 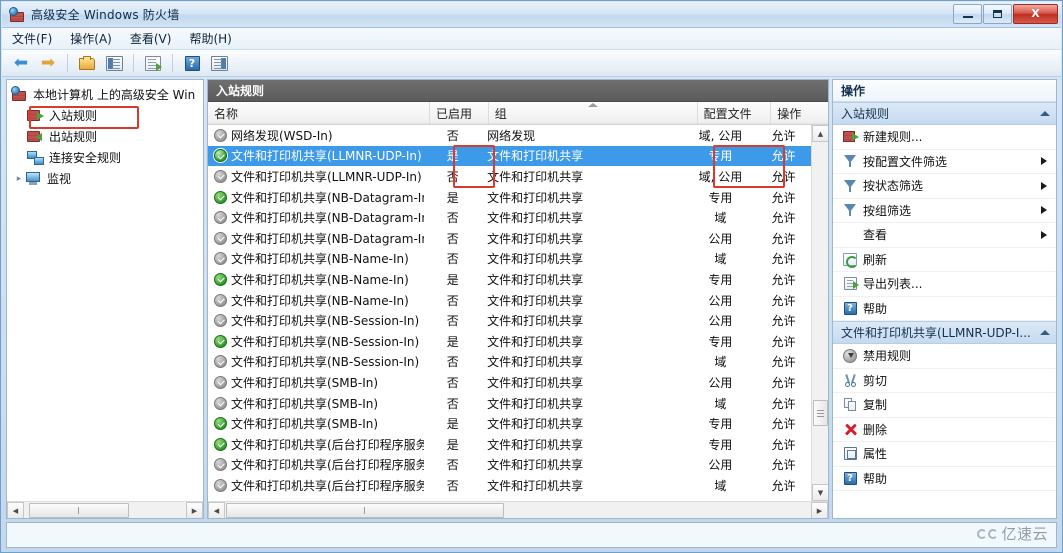 What do you see at coordinates (325, 341) in the screenshot?
I see `rule-name: 文件和打印机共享(NB-Session-In)` at bounding box center [325, 341].